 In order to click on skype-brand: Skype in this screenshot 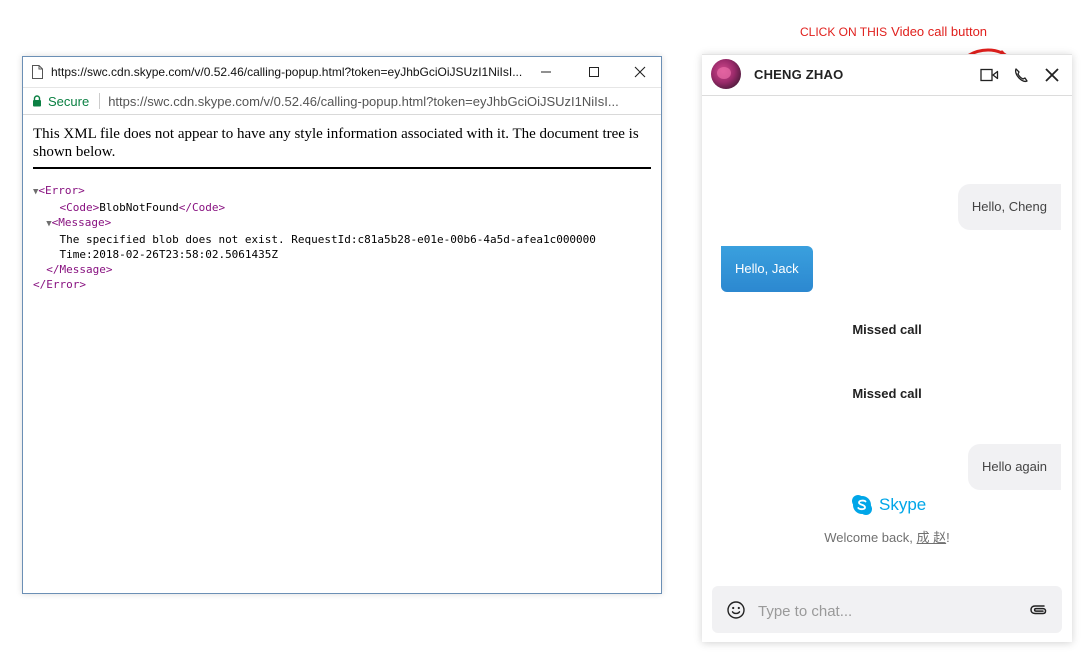, I will do `click(888, 505)`.